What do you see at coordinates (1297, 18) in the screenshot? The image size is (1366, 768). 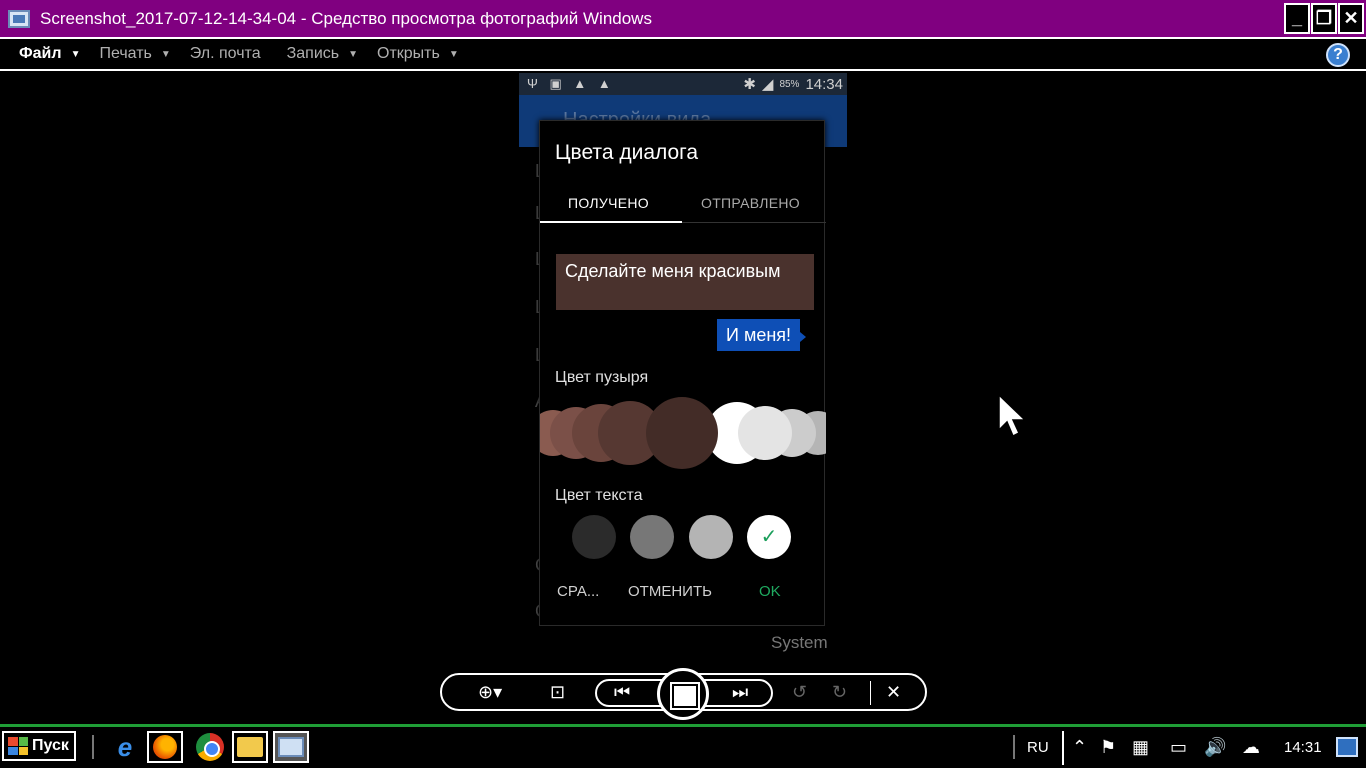 I see `minimize-button: _` at bounding box center [1297, 18].